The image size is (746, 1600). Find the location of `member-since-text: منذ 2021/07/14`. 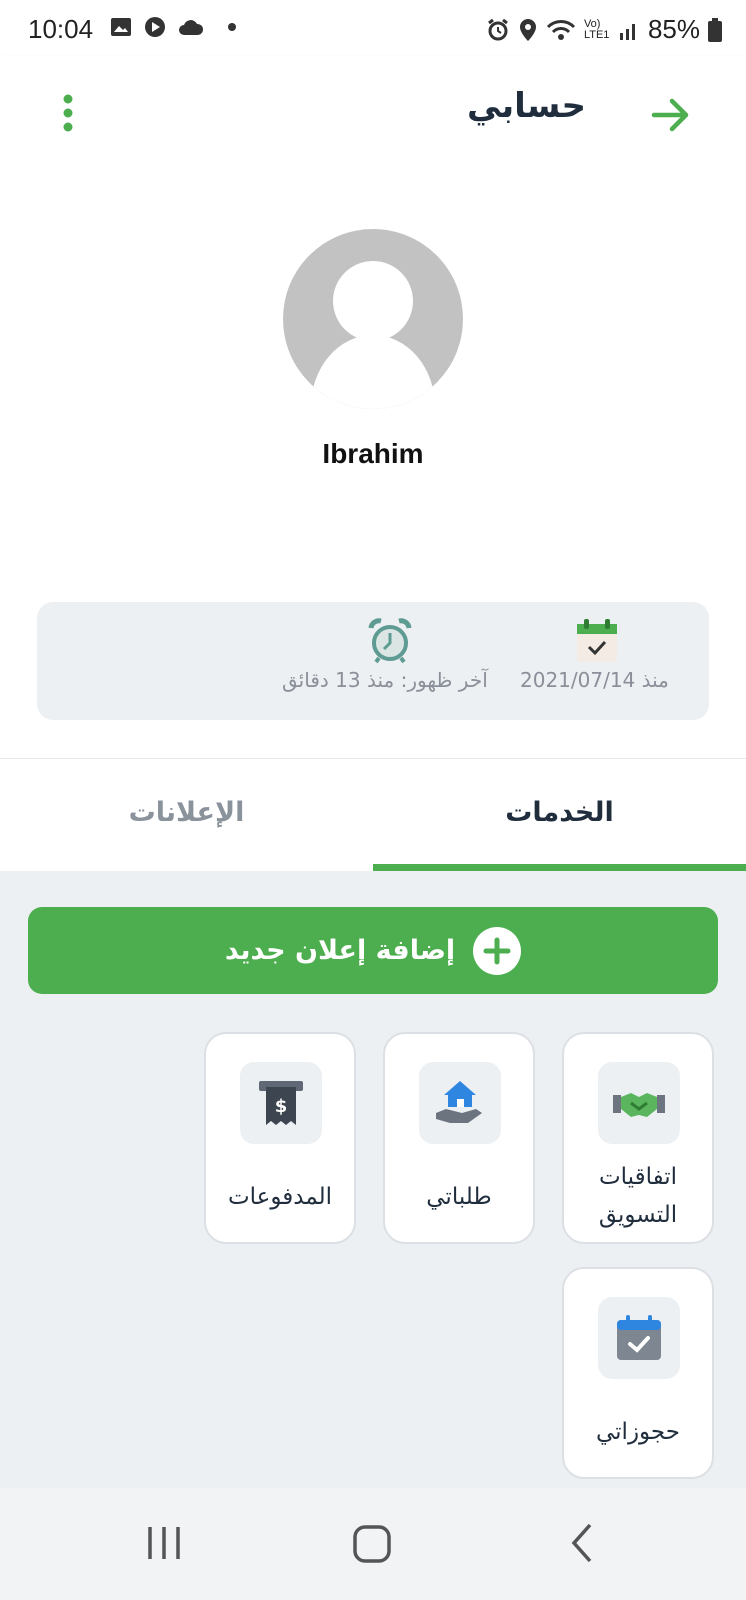

member-since-text: منذ 2021/07/14 is located at coordinates (594, 680).